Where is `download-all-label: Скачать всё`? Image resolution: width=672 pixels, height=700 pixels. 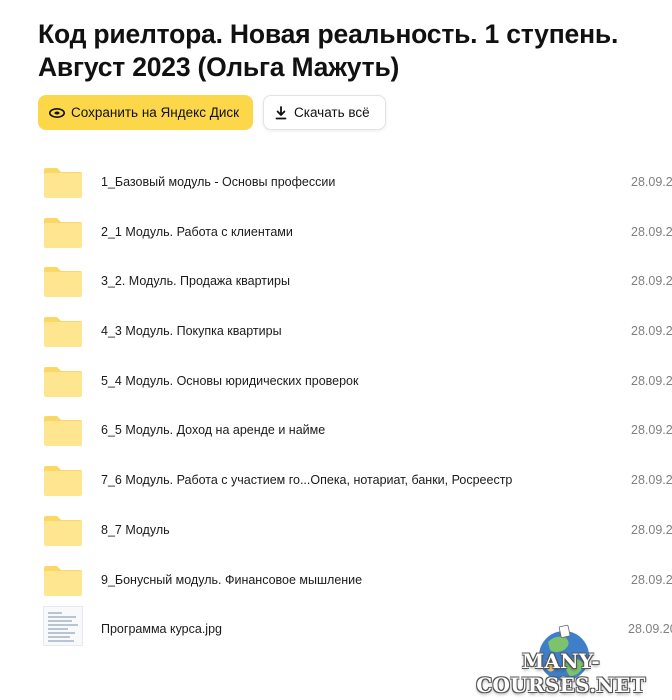
download-all-label: Скачать всё is located at coordinates (332, 112).